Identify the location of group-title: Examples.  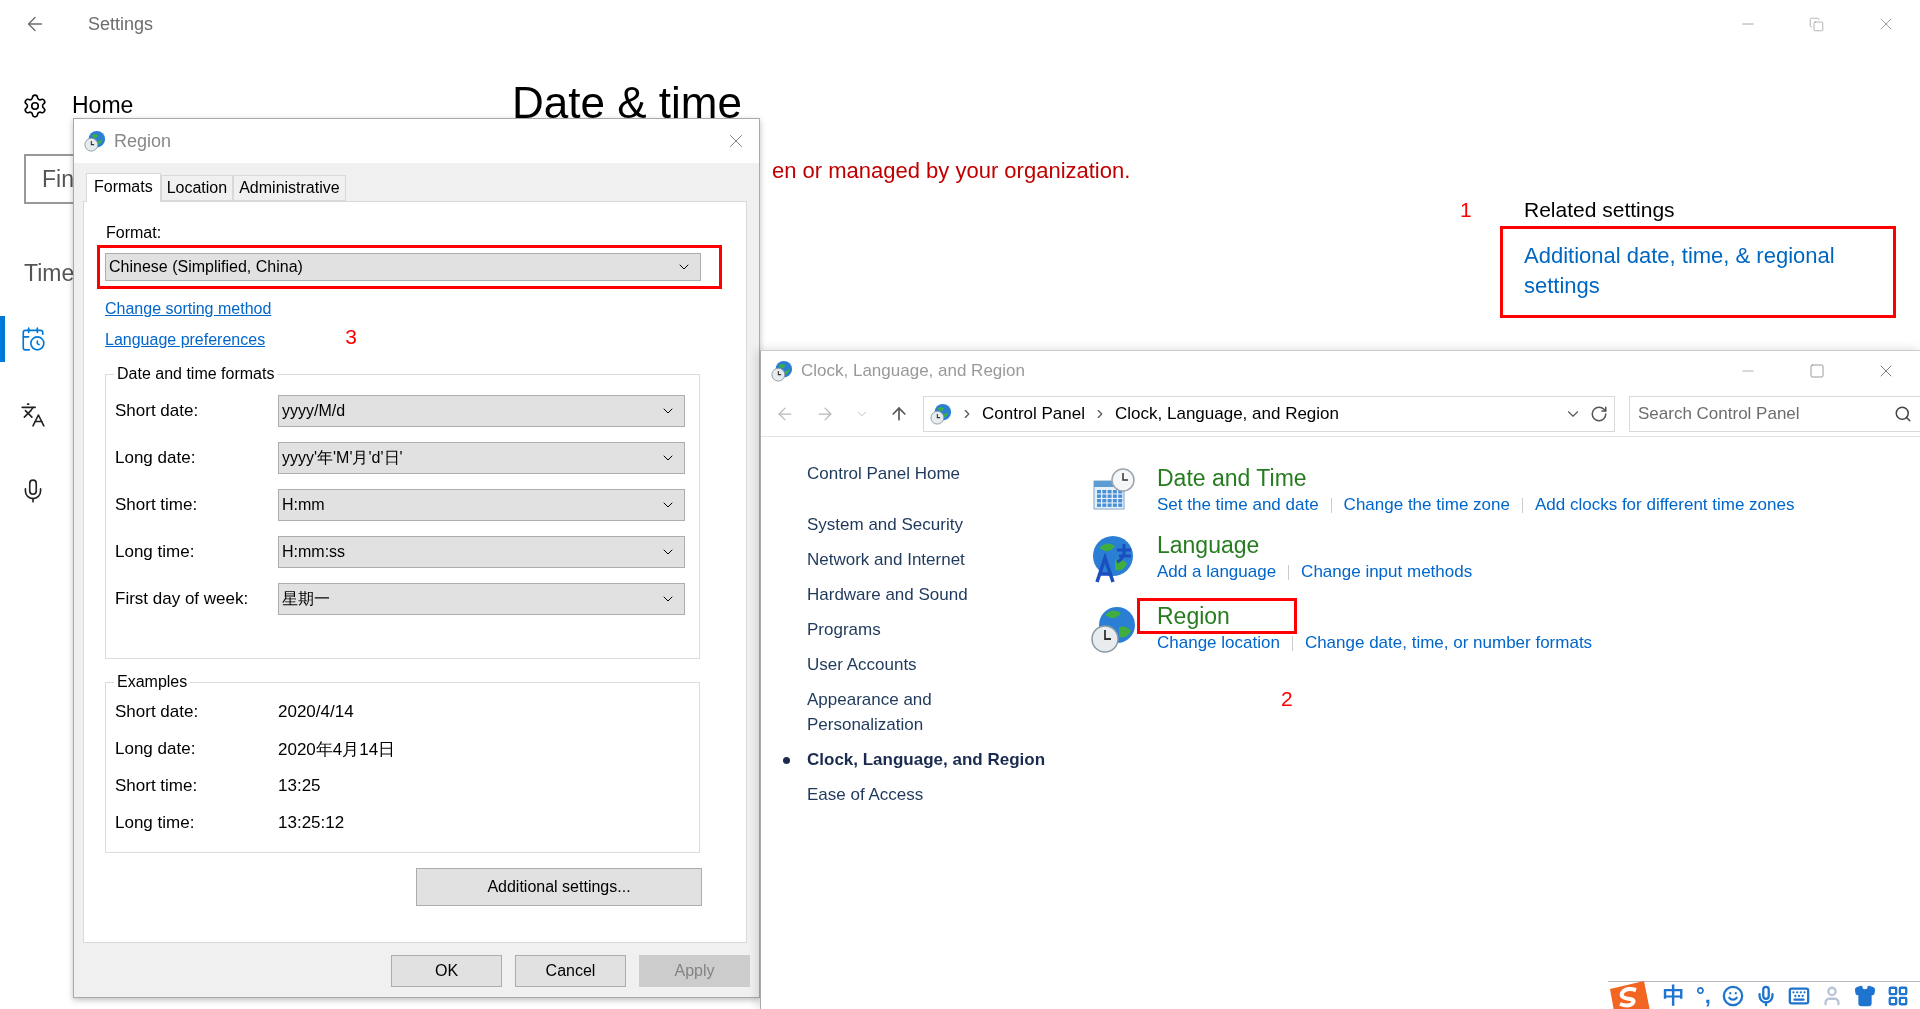
(152, 682).